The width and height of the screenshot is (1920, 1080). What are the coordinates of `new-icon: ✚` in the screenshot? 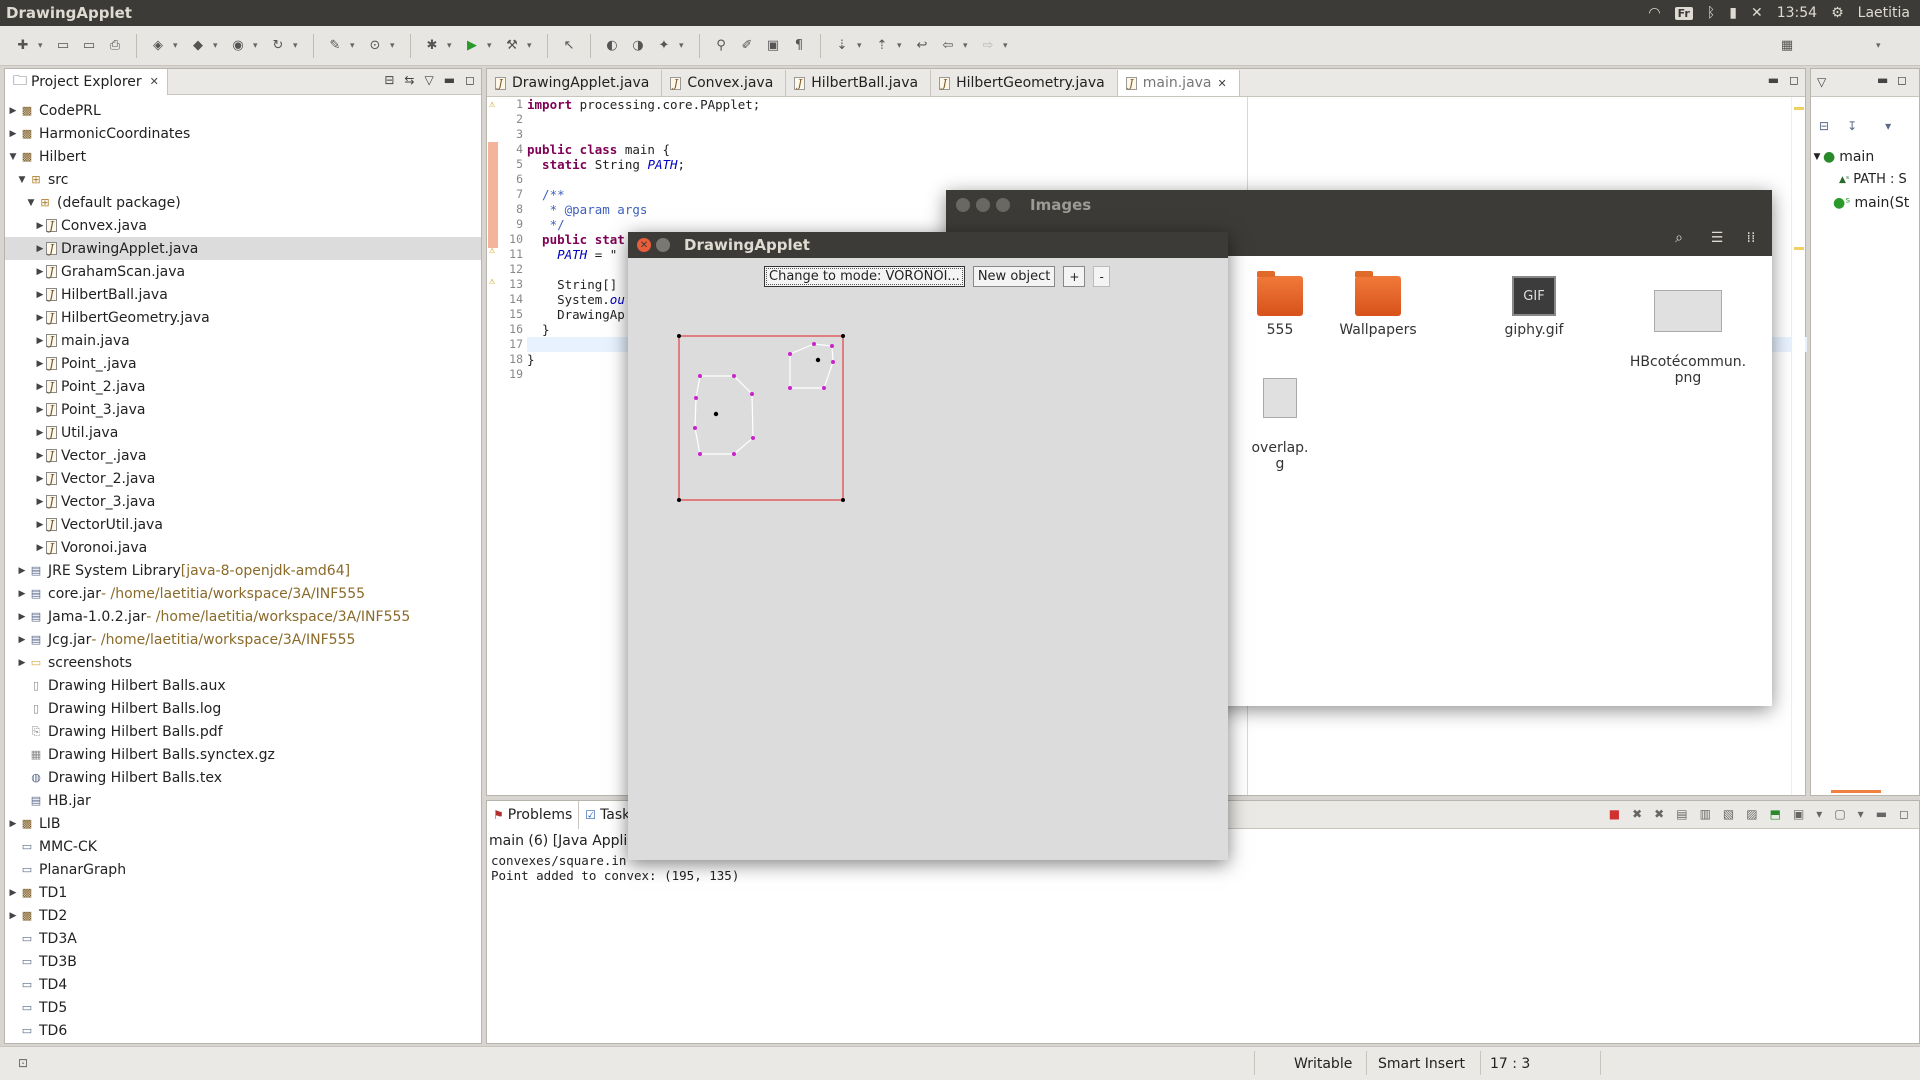 It's located at (23, 46).